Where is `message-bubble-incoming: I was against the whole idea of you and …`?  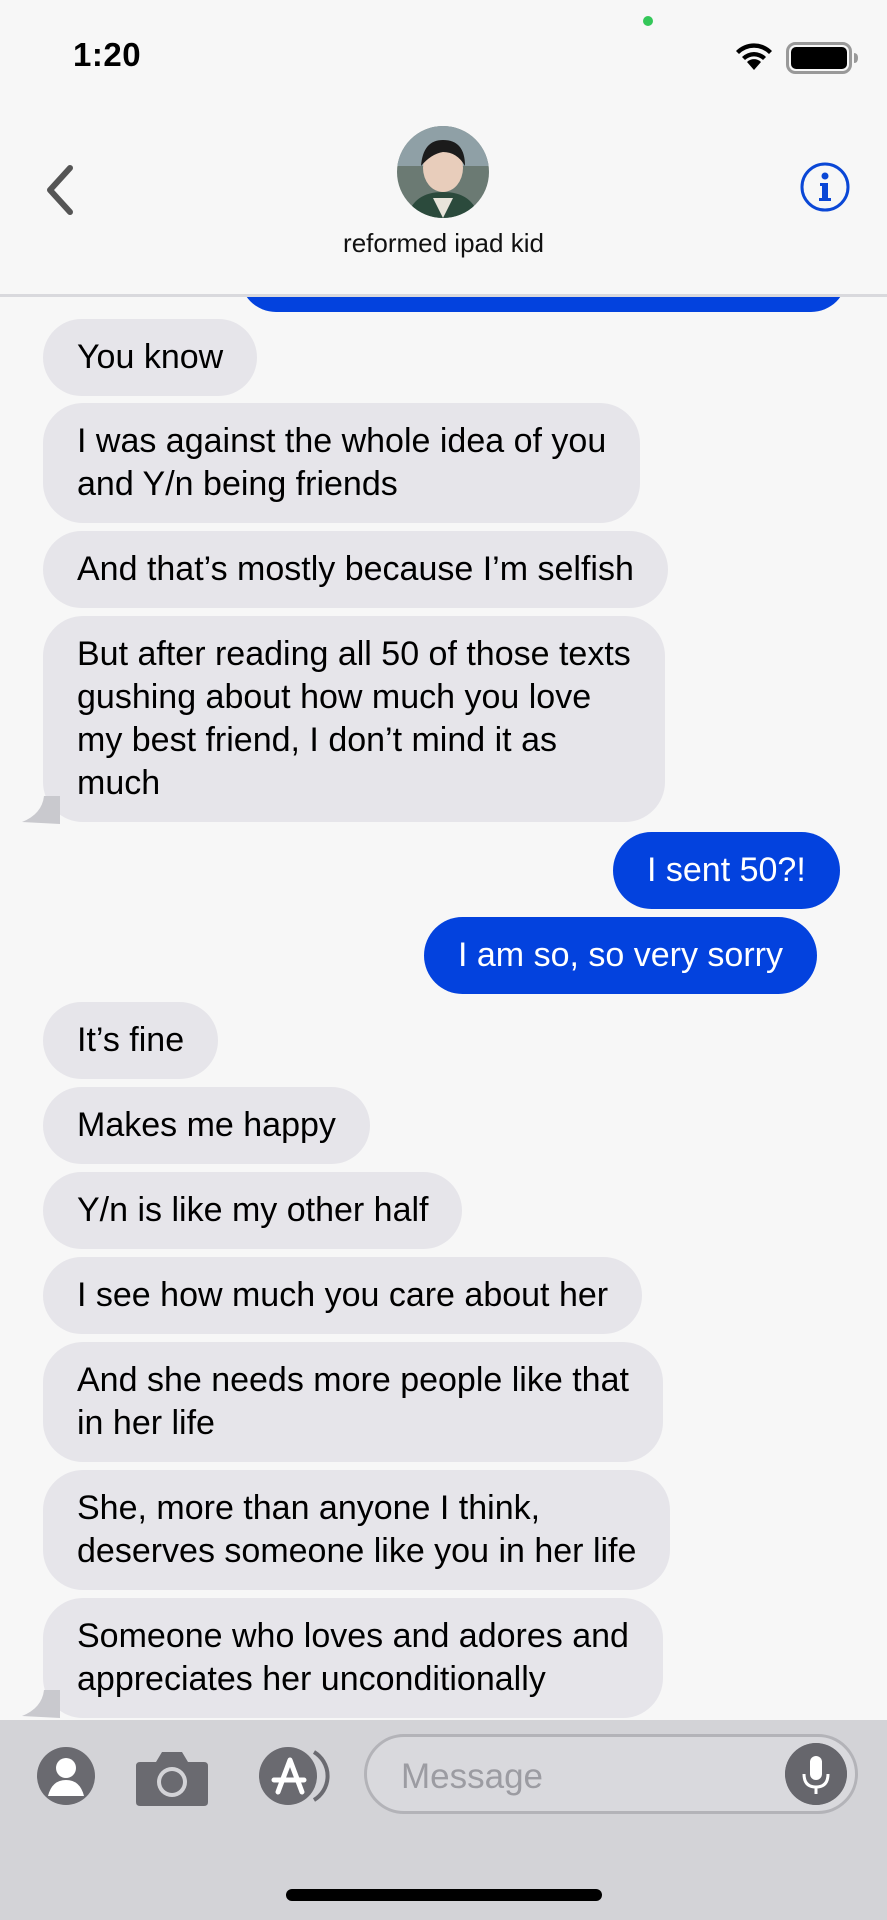 message-bubble-incoming: I was against the whole idea of you and … is located at coordinates (342, 463).